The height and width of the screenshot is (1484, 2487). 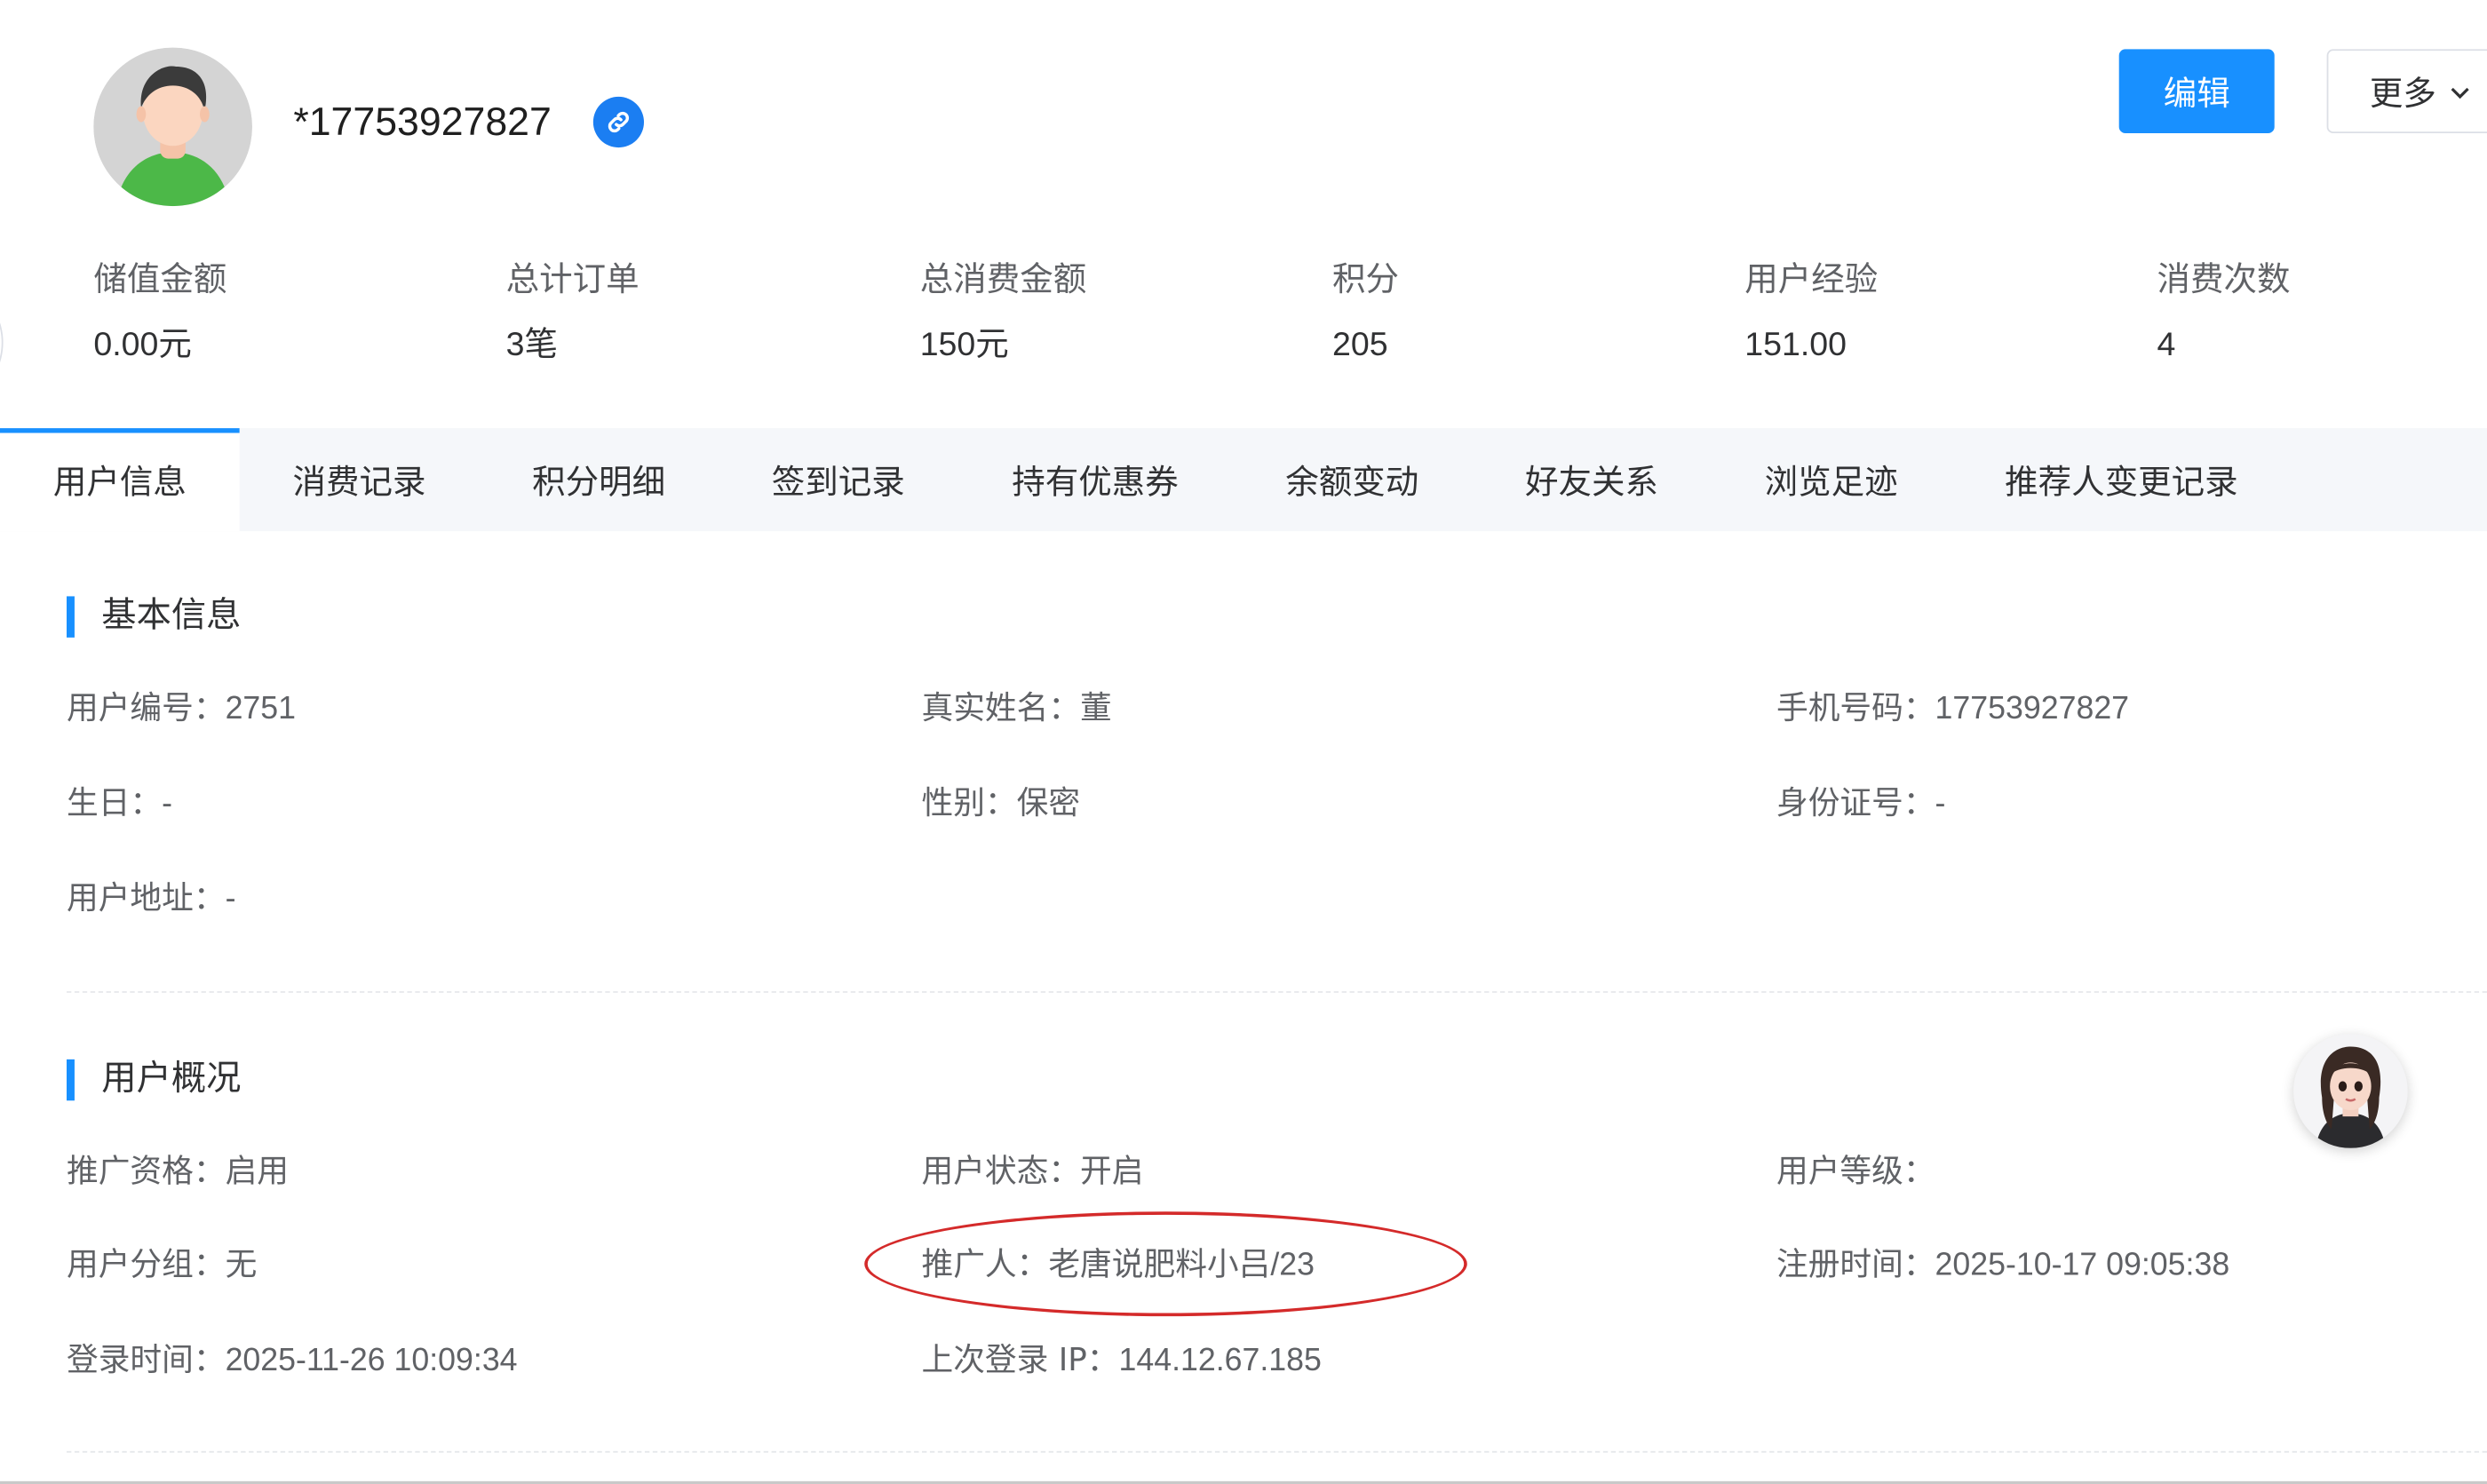 I want to click on stat-points: 积分 205, so click(x=1365, y=312).